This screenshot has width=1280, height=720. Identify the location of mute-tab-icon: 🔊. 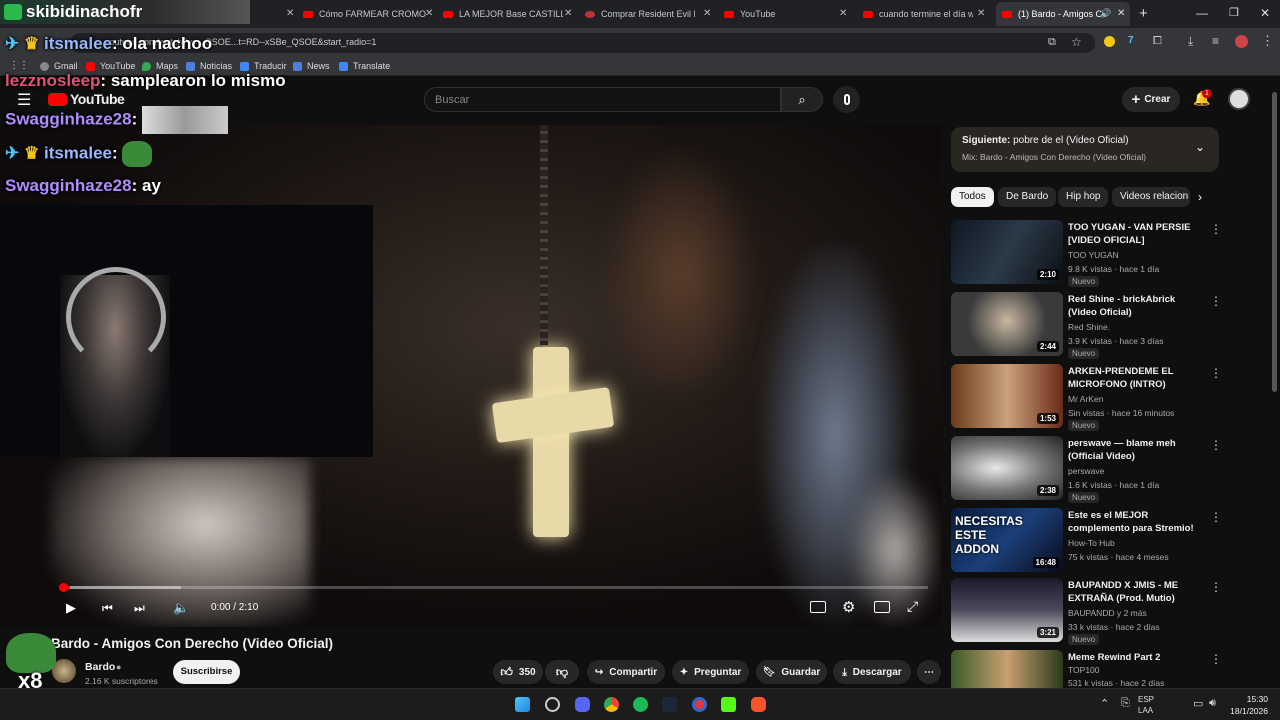
(1105, 13).